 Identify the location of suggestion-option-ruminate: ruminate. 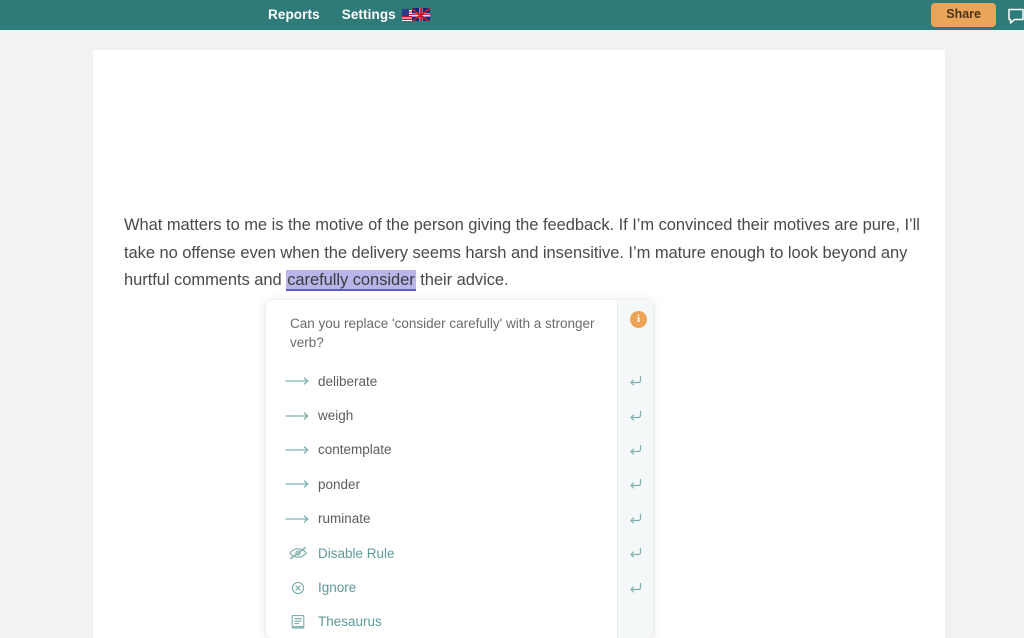
(441, 519).